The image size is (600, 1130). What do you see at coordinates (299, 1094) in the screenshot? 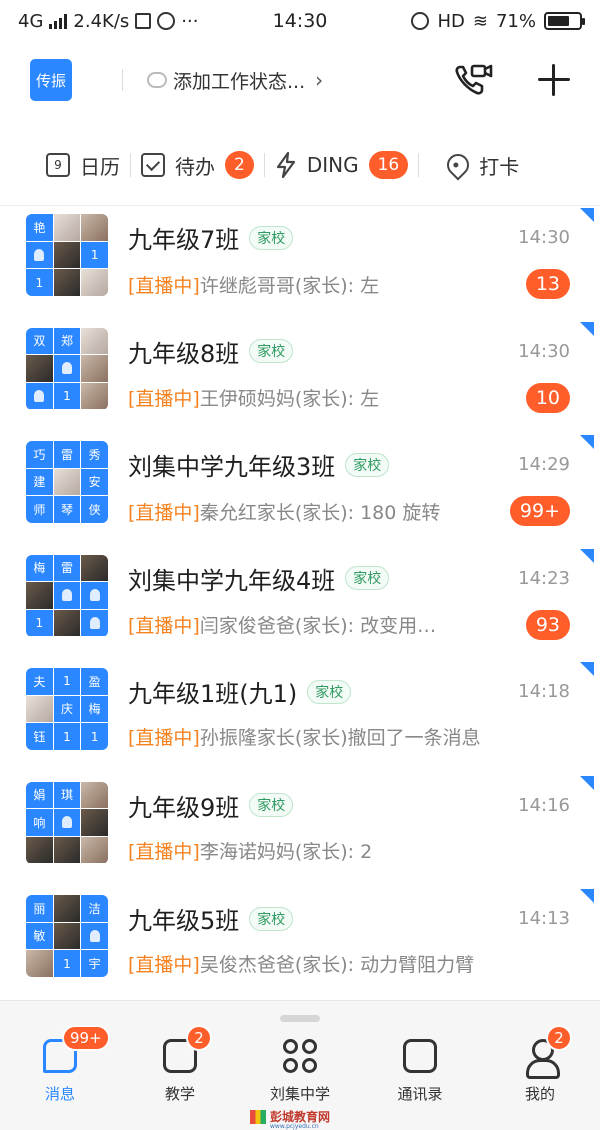
I see `nav-label: 刘集中学` at bounding box center [299, 1094].